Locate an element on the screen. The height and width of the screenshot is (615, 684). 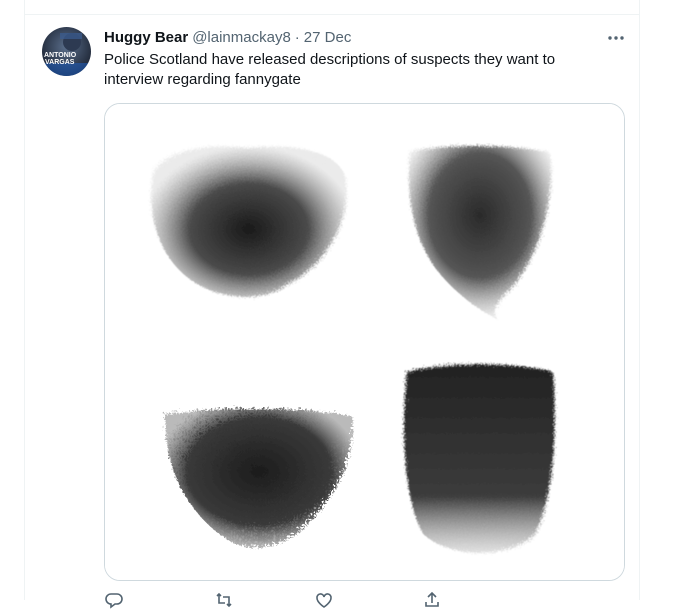
tweet-header: Huggy Bear @lainmackay8 · 27 Dec is located at coordinates (227, 38).